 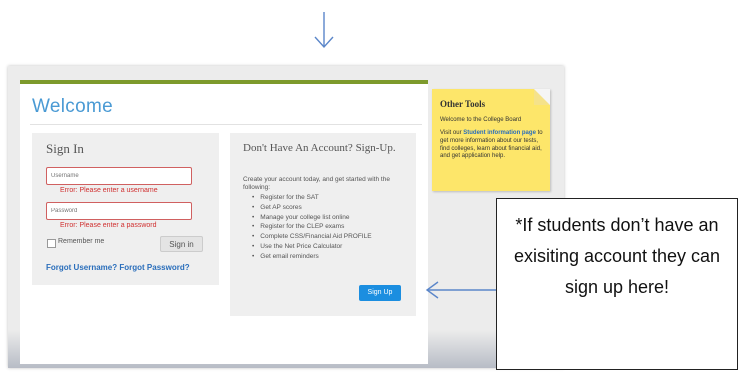 What do you see at coordinates (81, 241) in the screenshot?
I see `remember-me-label: Remember me` at bounding box center [81, 241].